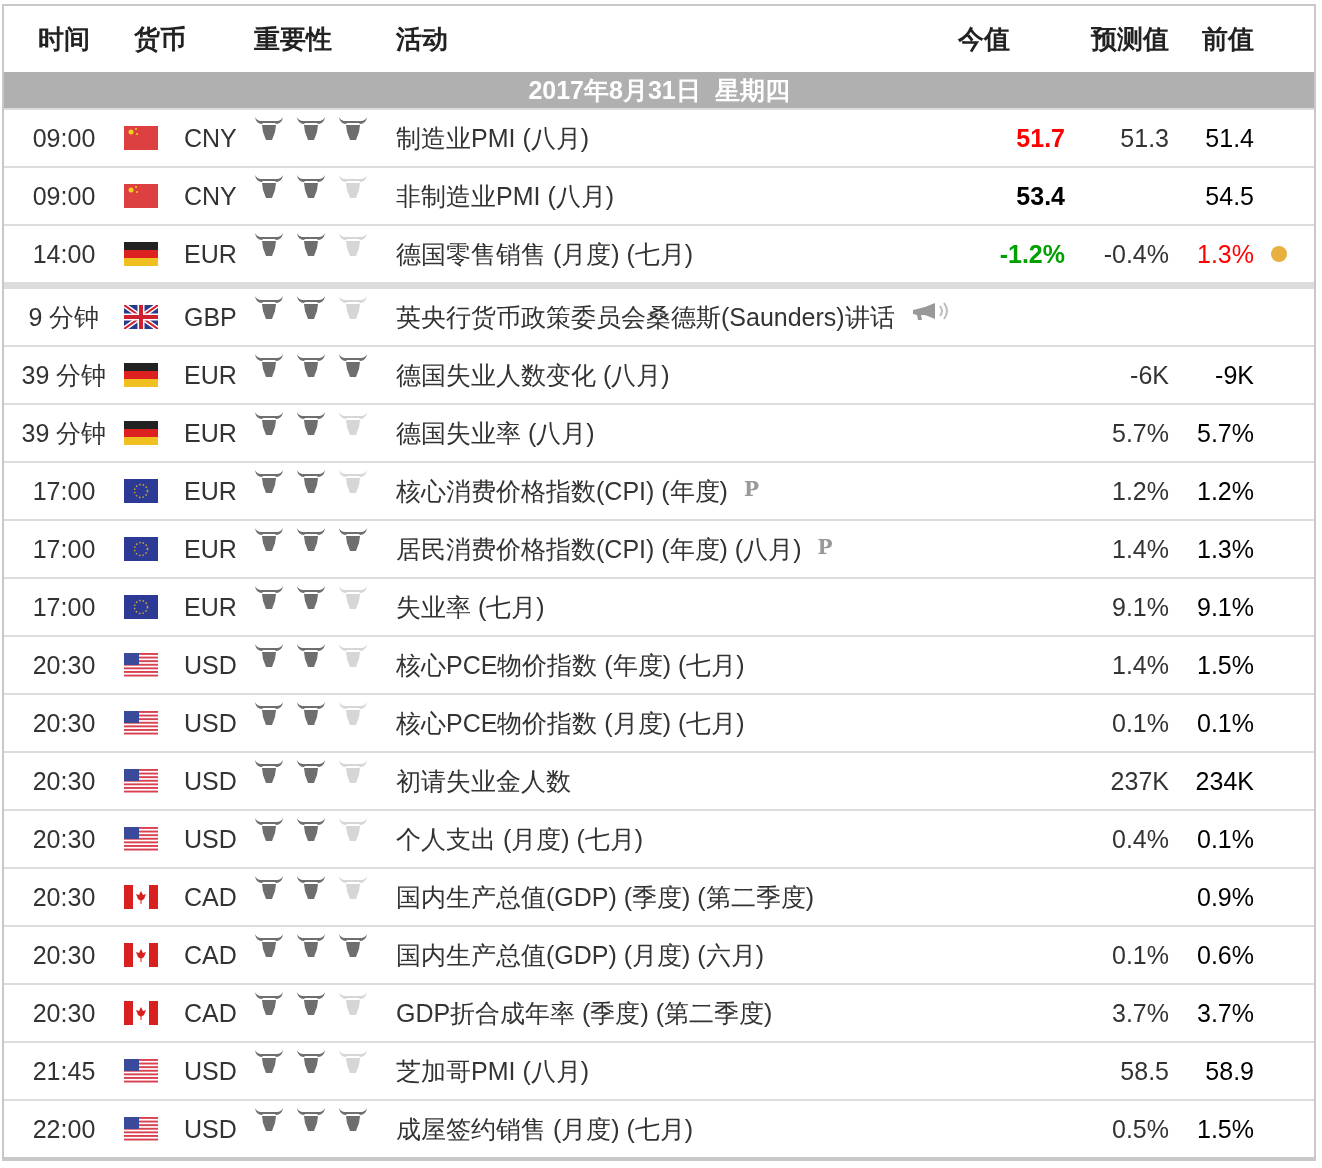  Describe the element at coordinates (1140, 665) in the screenshot. I see `forecast-value: 1.4%` at that location.